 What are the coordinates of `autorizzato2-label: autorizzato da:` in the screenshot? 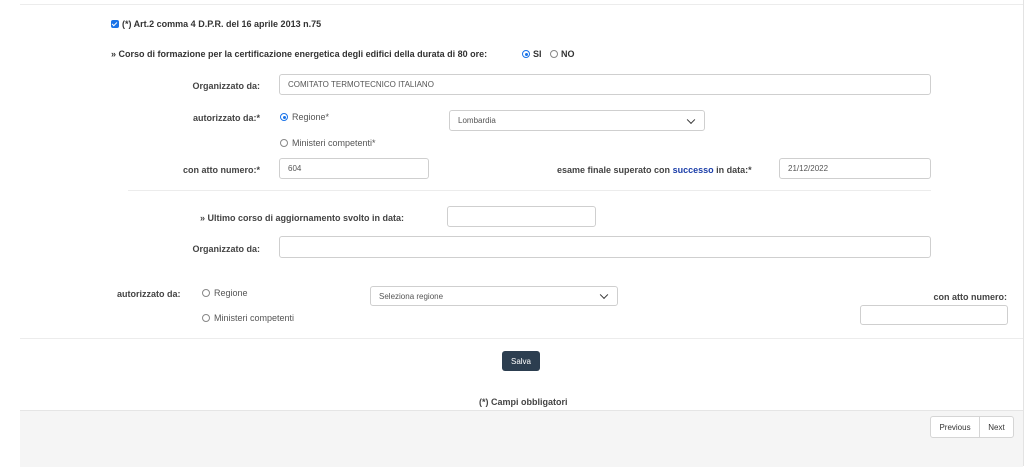 It's located at (149, 294).